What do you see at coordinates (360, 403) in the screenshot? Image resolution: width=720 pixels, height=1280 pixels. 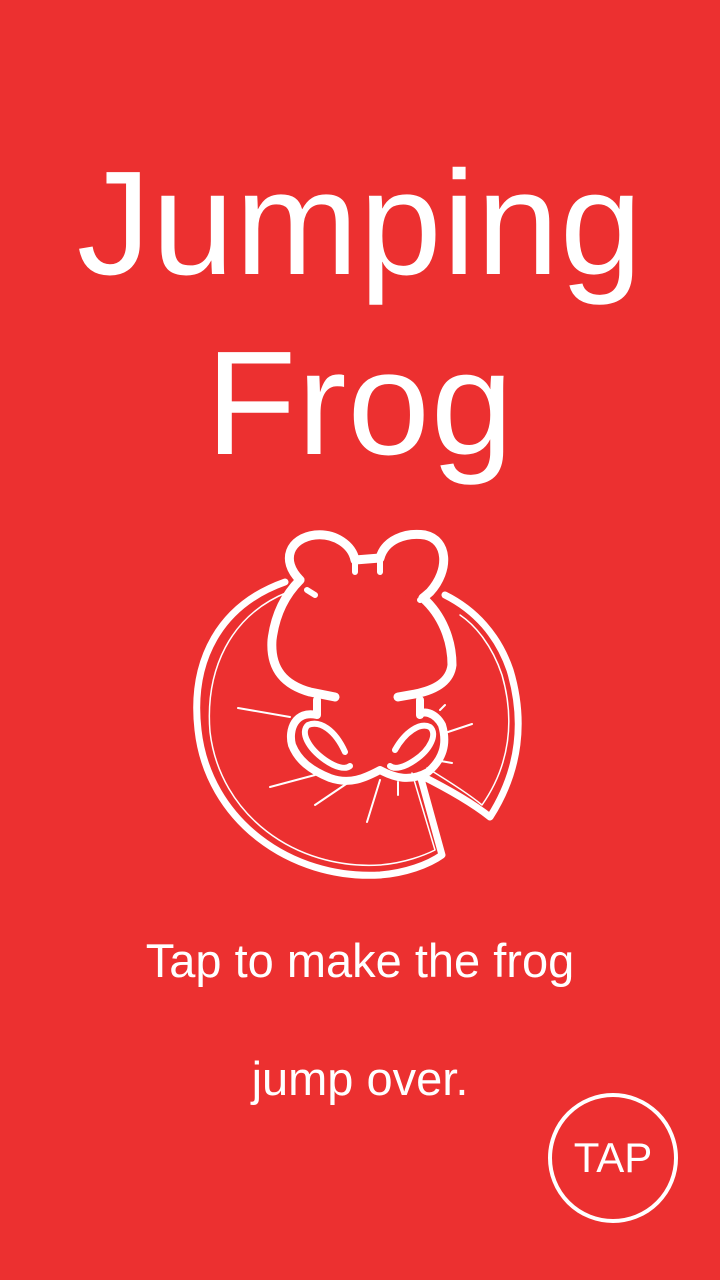 I see `title-line-2: Frog` at bounding box center [360, 403].